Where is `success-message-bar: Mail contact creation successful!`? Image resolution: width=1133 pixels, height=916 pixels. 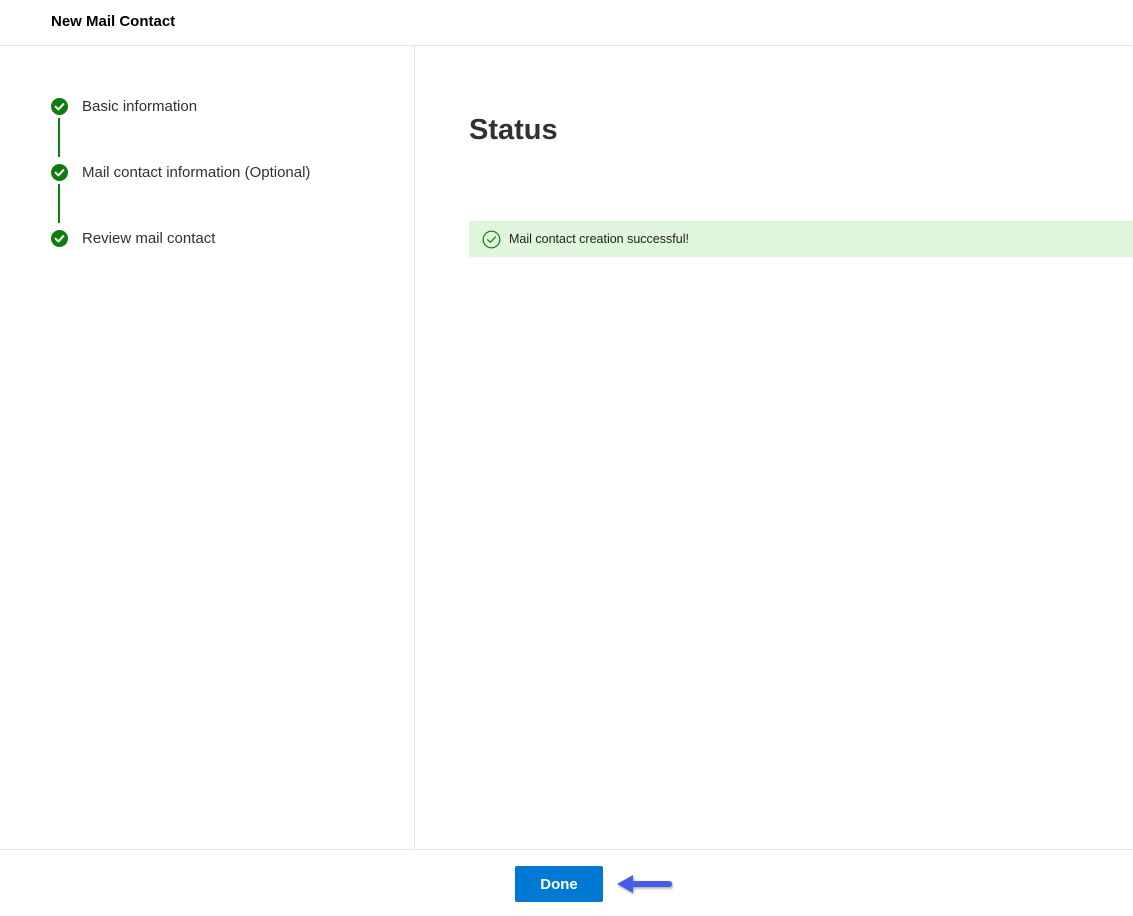
success-message-bar: Mail contact creation successful! is located at coordinates (801, 239).